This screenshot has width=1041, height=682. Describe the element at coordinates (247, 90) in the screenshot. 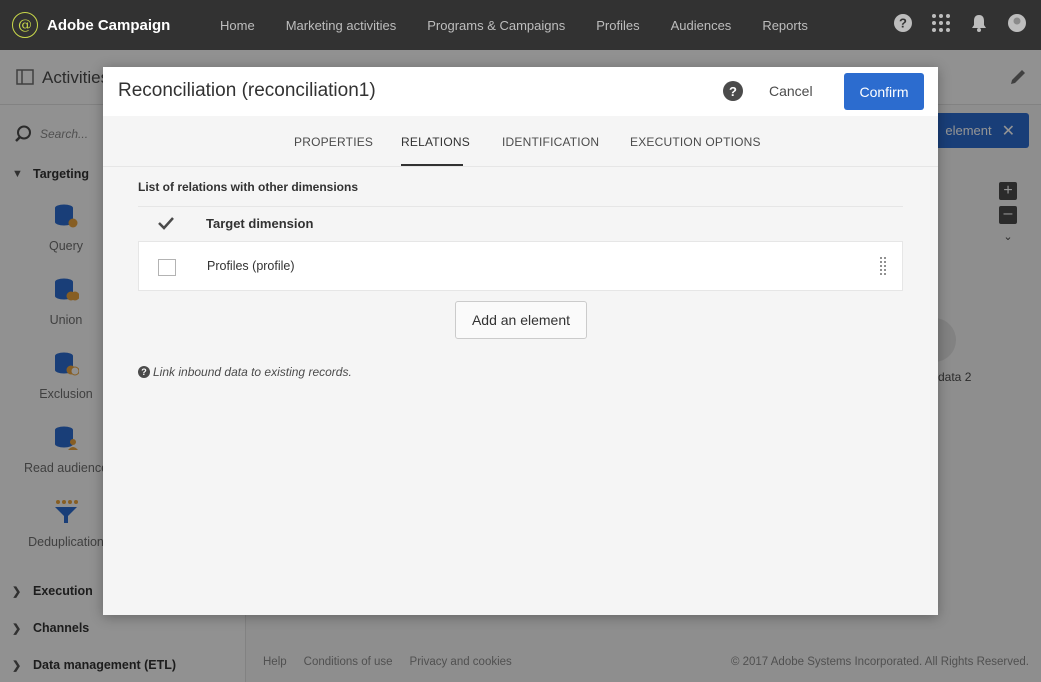

I see `dialog-title: Reconciliation (reconciliation1)` at that location.